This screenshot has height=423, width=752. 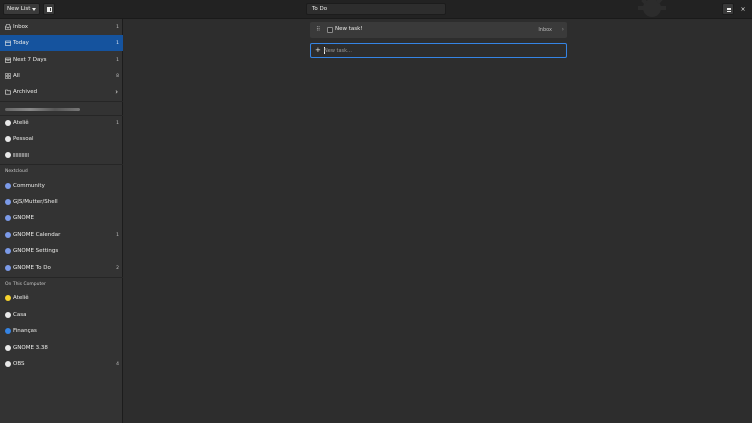 What do you see at coordinates (16, 76) in the screenshot?
I see `sidebar-item-label: All` at bounding box center [16, 76].